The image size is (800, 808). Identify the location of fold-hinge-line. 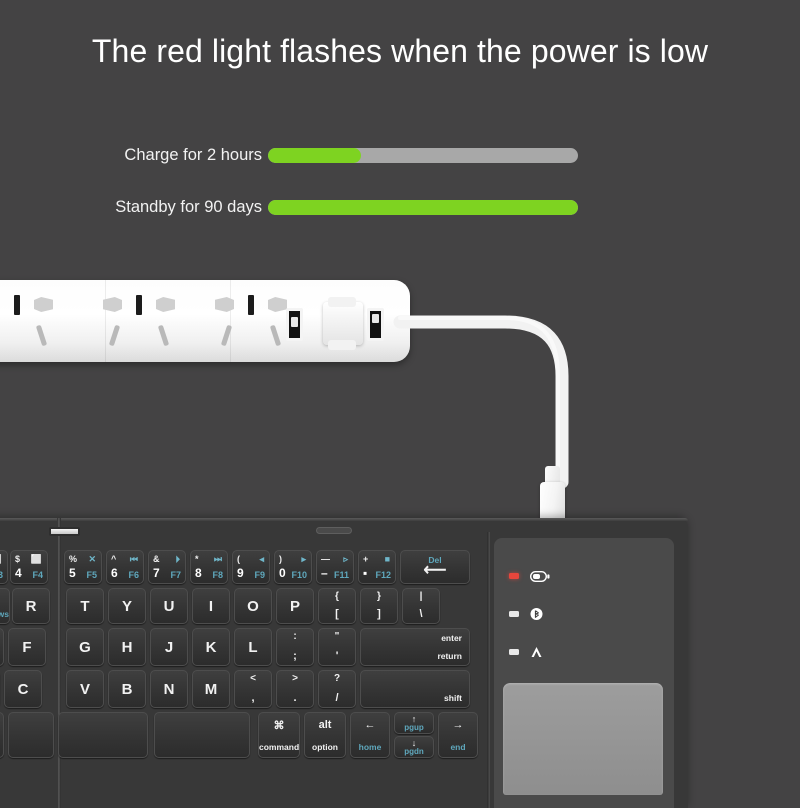
(59, 663).